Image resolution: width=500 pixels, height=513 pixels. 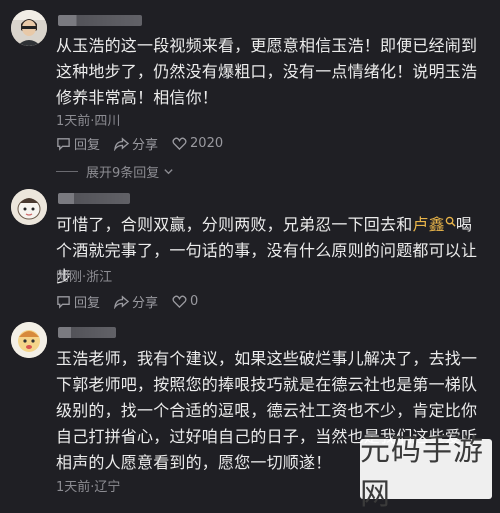 I want to click on expand-line, so click(x=67, y=171).